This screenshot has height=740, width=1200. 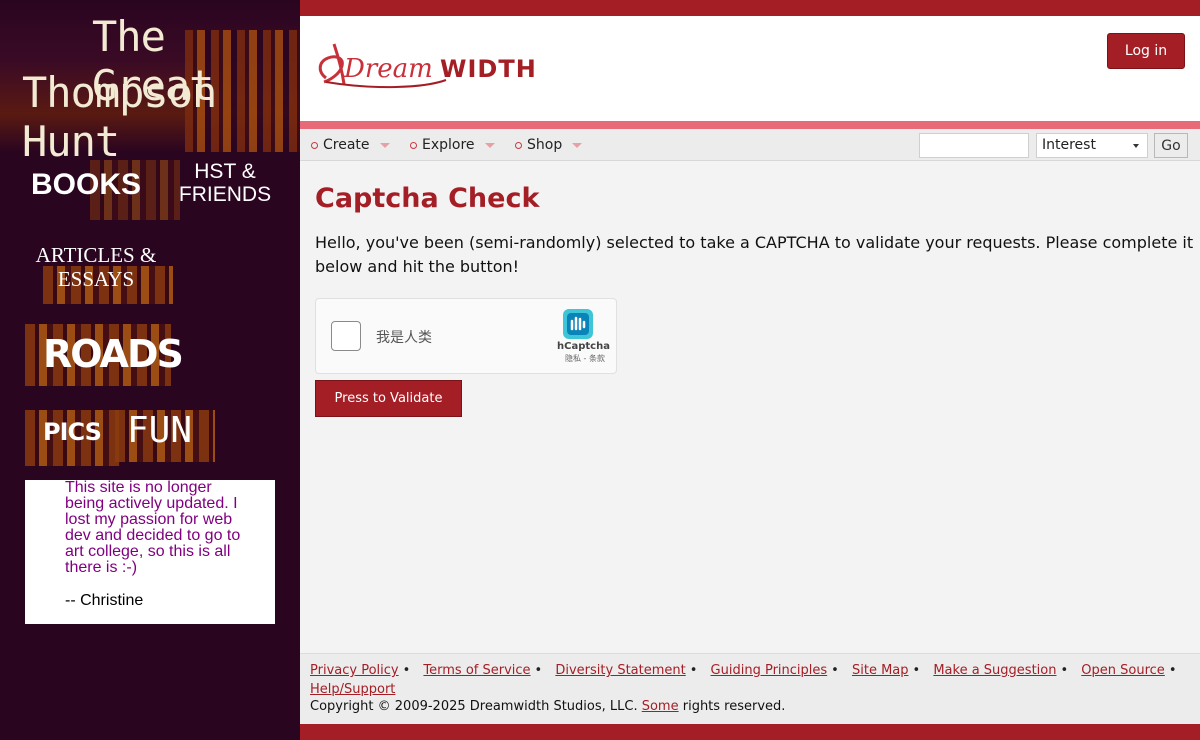 What do you see at coordinates (974, 145) in the screenshot?
I see `search-input` at bounding box center [974, 145].